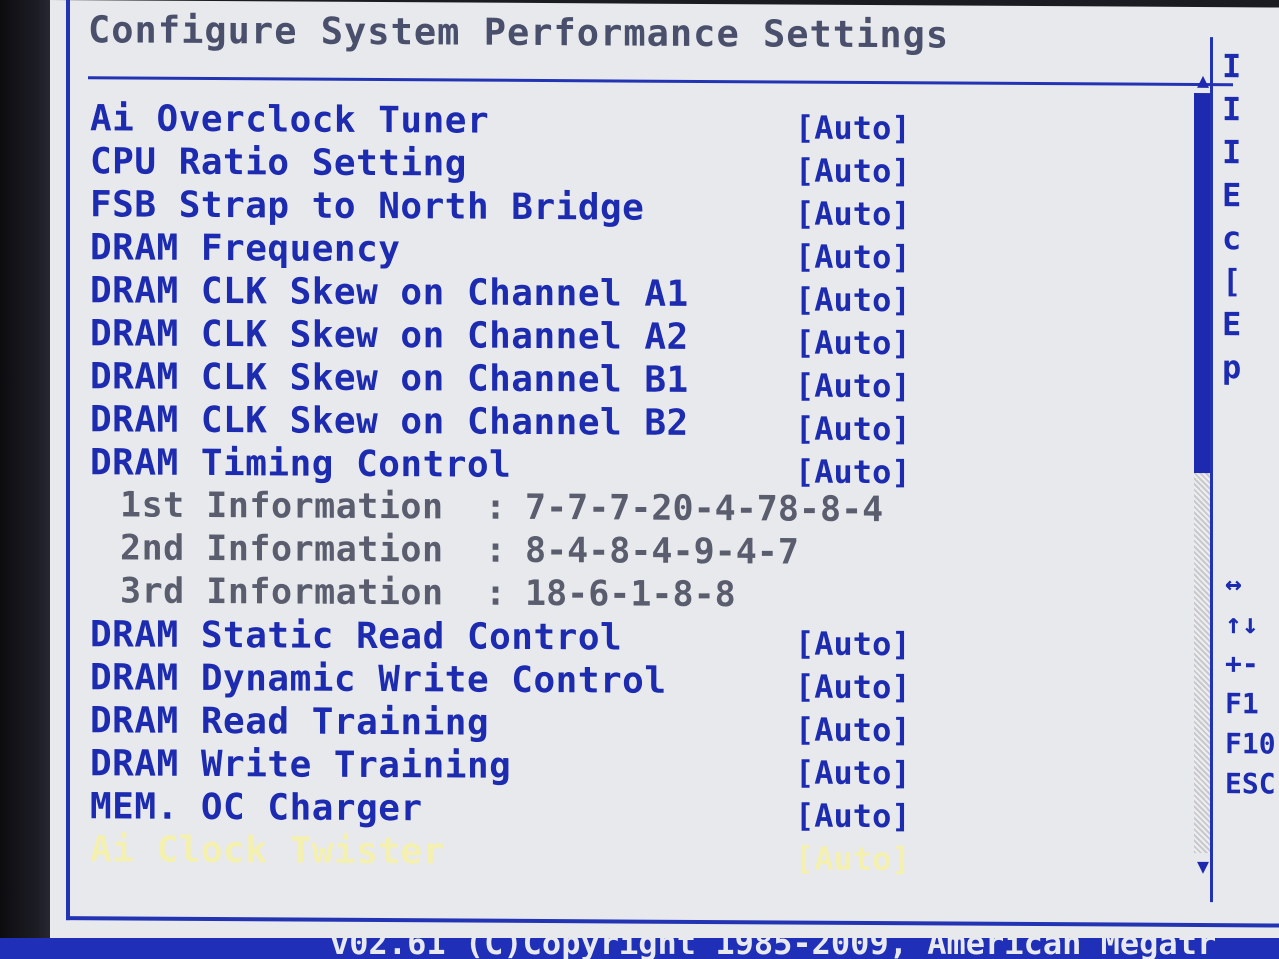 The width and height of the screenshot is (1279, 959). I want to click on setting-label: Ai Clock Twister, so click(267, 851).